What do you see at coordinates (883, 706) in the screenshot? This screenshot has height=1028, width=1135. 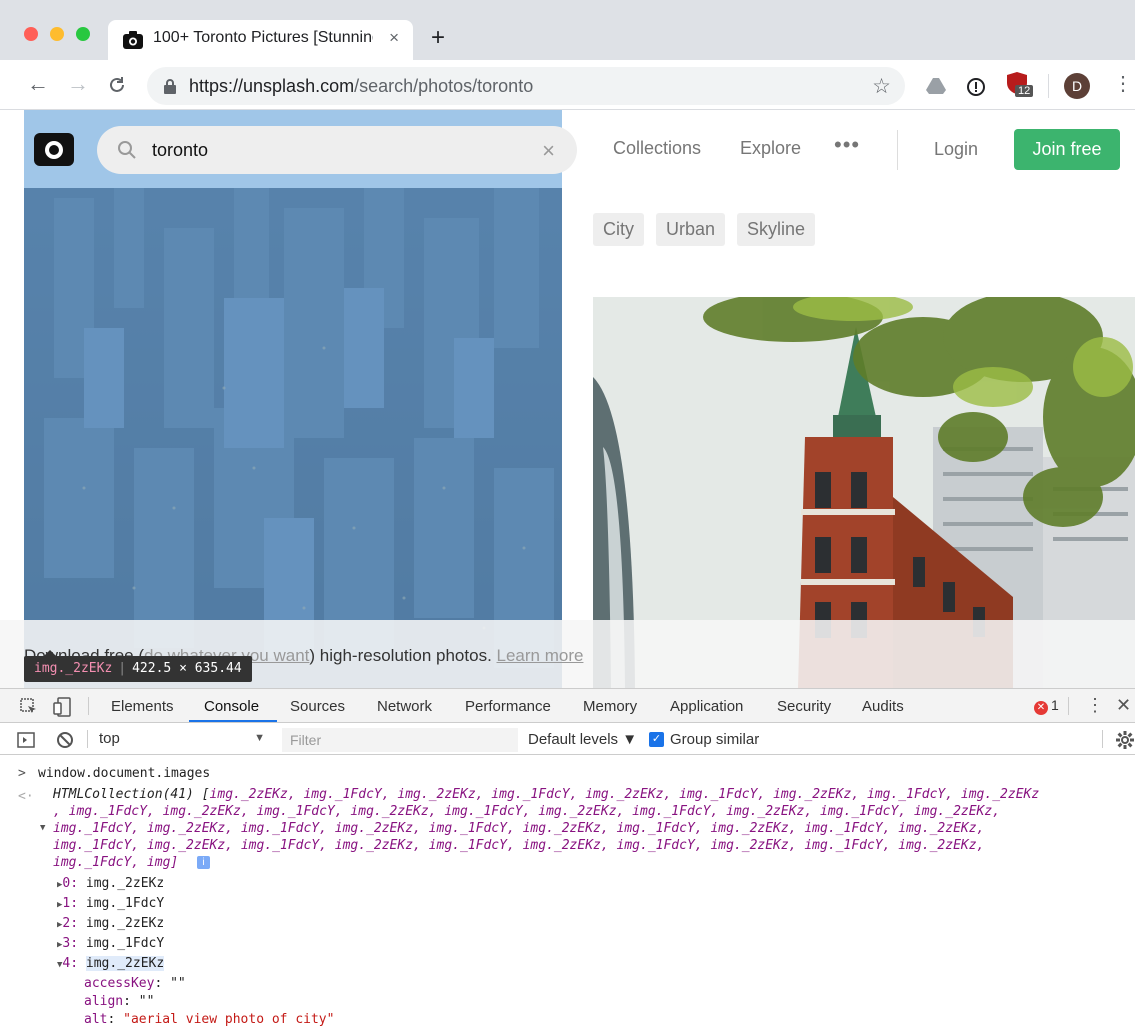 I see `tab-audits: Audits` at bounding box center [883, 706].